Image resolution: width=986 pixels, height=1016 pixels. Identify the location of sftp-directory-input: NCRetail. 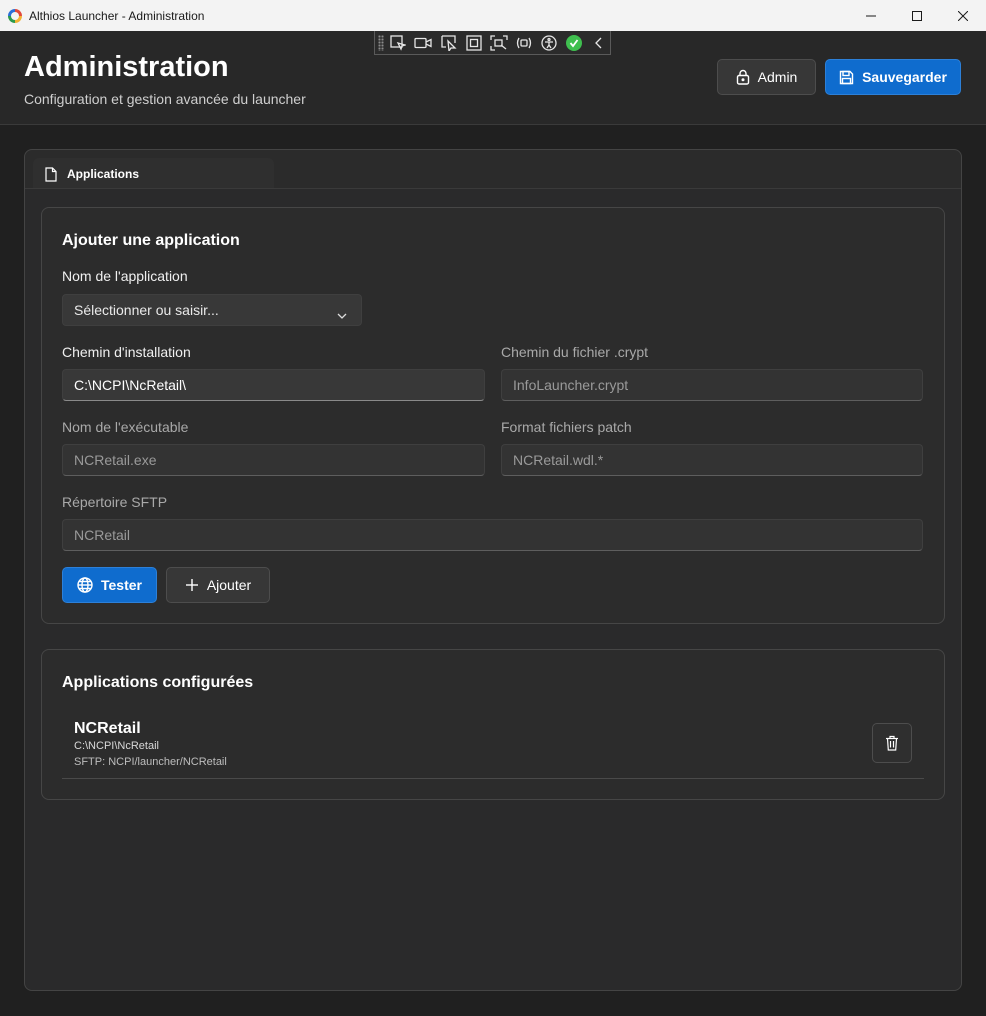
(492, 535).